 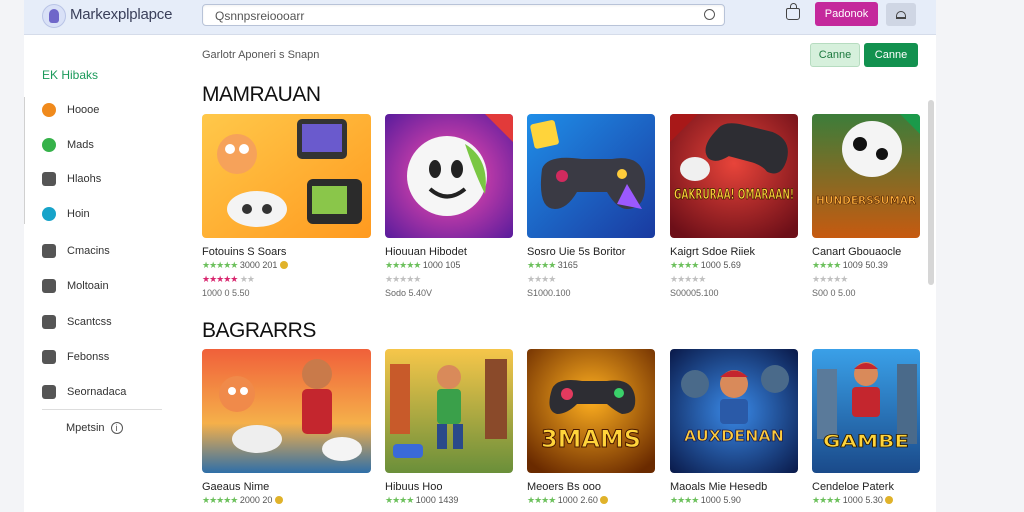 I want to click on sidebar-divider-line, so click(x=24, y=160).